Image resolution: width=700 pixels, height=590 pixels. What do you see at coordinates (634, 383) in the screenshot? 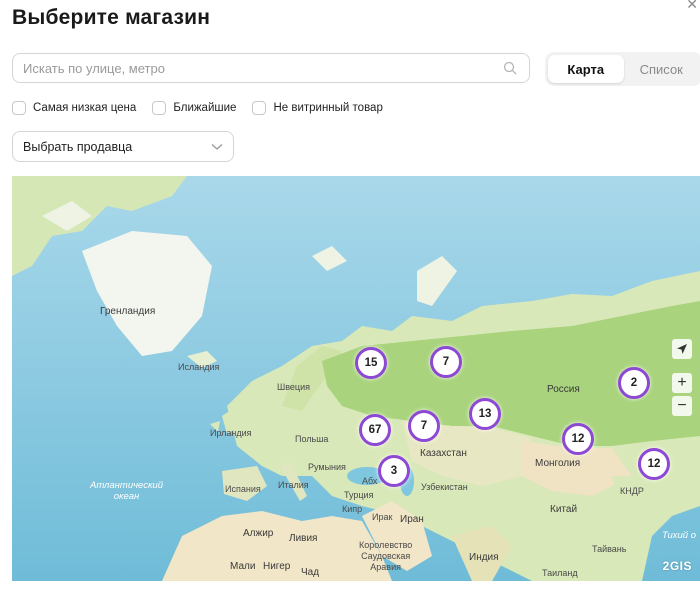
I see `map-cluster-marker: 2` at bounding box center [634, 383].